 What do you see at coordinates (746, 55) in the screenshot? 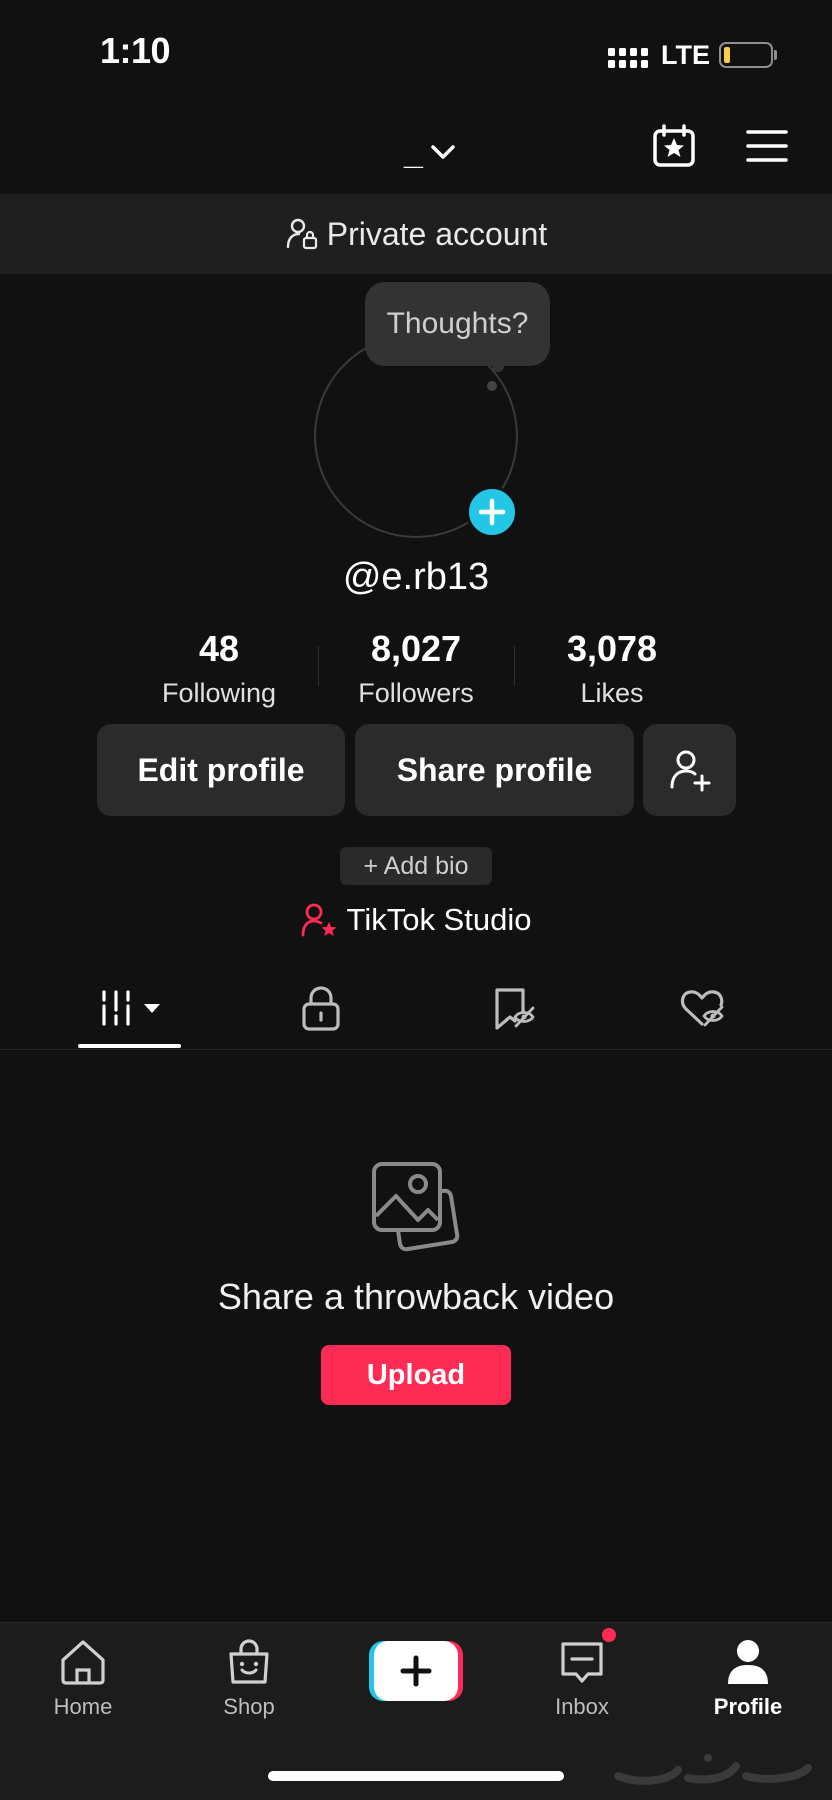
I see `battery-icon` at bounding box center [746, 55].